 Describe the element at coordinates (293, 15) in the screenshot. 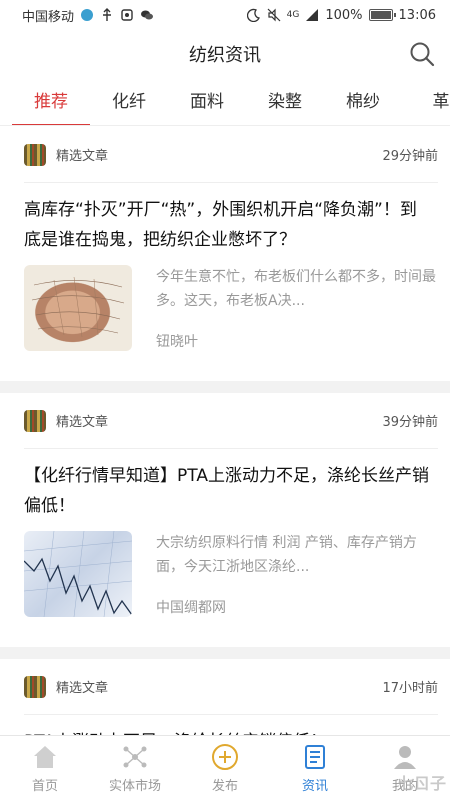

I see `network-label: 4G` at that location.